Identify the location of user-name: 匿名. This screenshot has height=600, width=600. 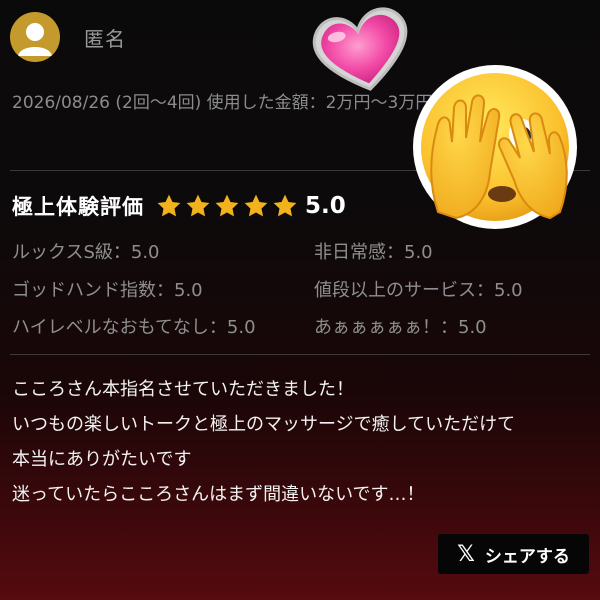
(105, 38).